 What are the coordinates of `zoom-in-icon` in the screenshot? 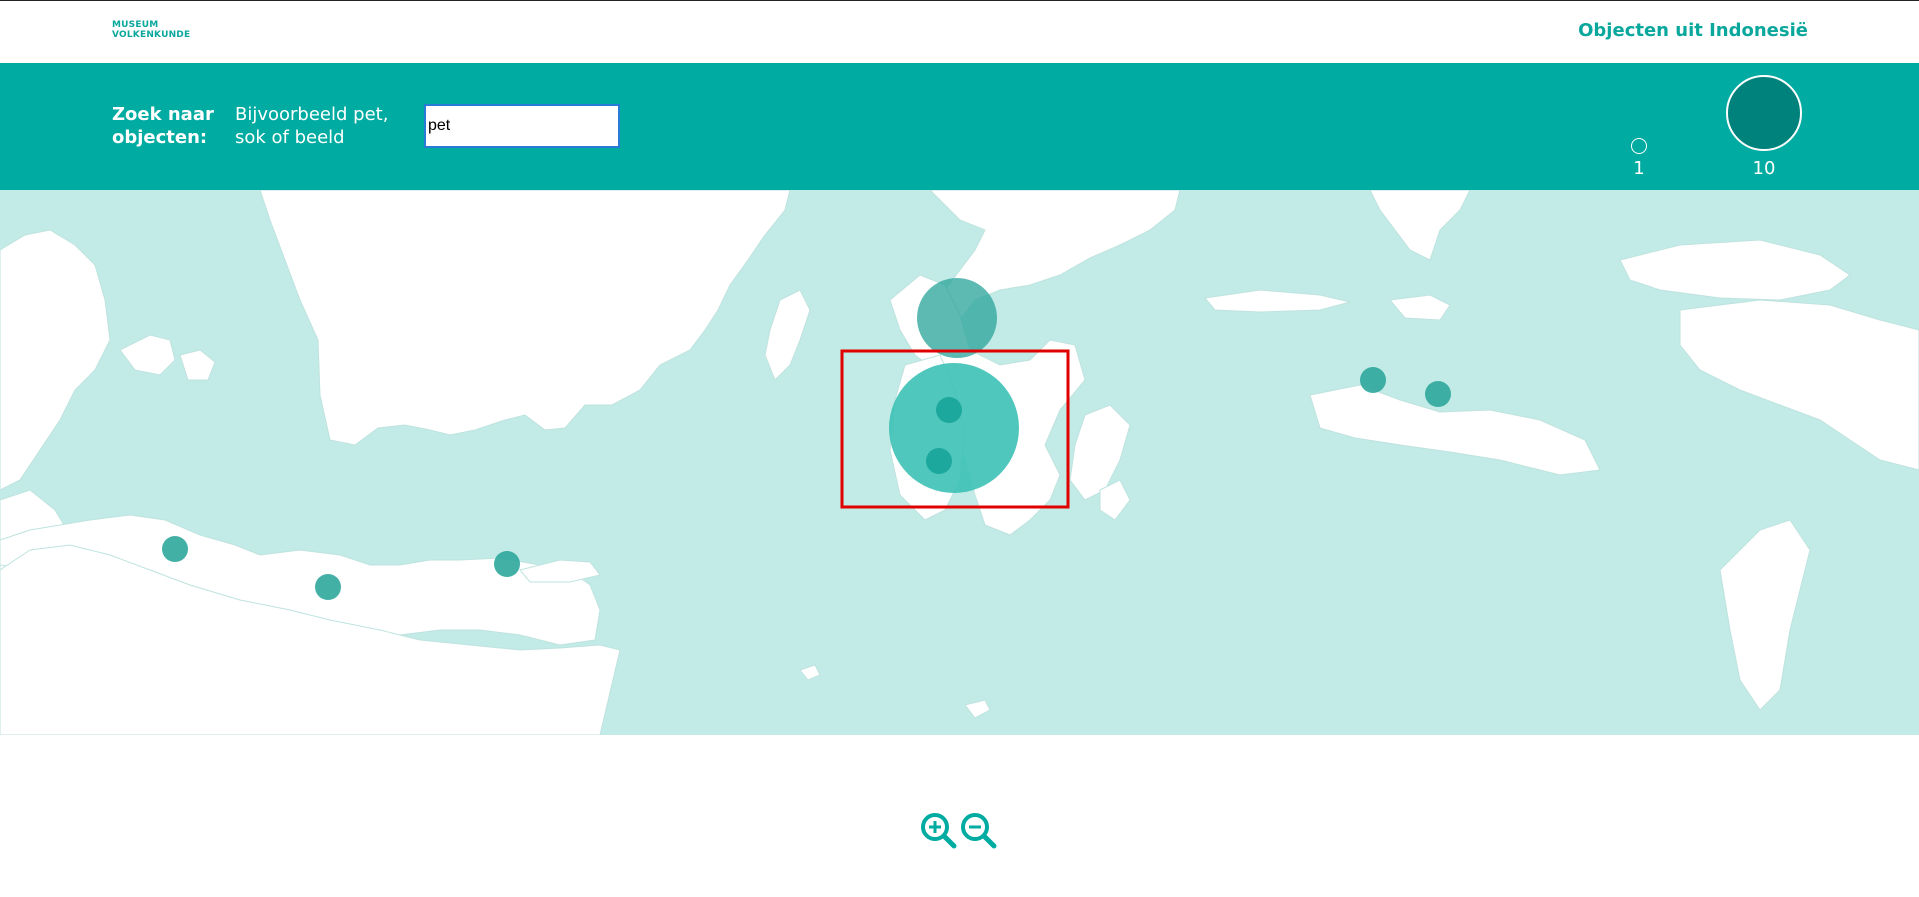 It's located at (939, 831).